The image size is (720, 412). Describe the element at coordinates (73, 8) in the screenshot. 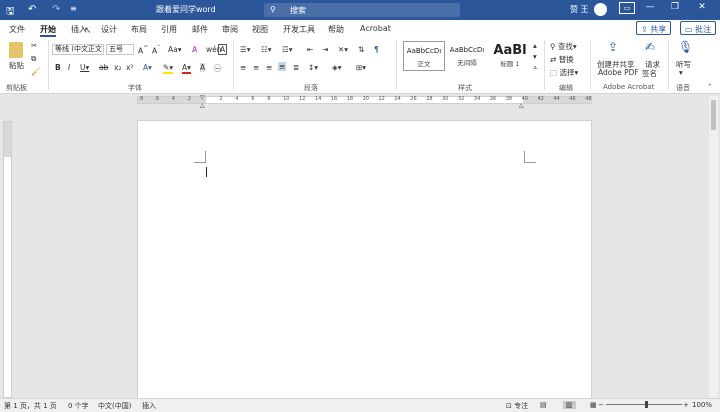

I see `customize-qat-icon: ≡` at that location.